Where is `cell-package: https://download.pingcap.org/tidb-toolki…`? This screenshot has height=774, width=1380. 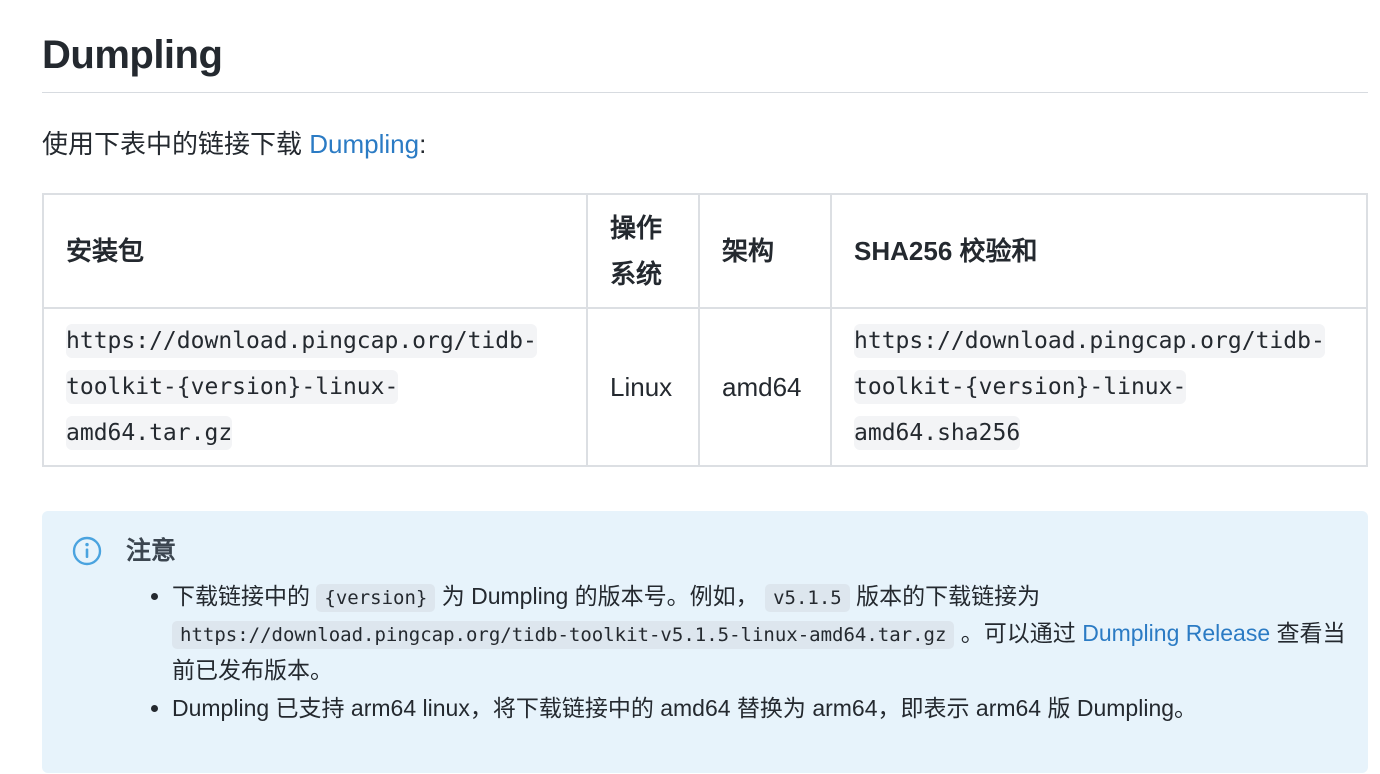 cell-package: https://download.pingcap.org/tidb-toolki… is located at coordinates (315, 387).